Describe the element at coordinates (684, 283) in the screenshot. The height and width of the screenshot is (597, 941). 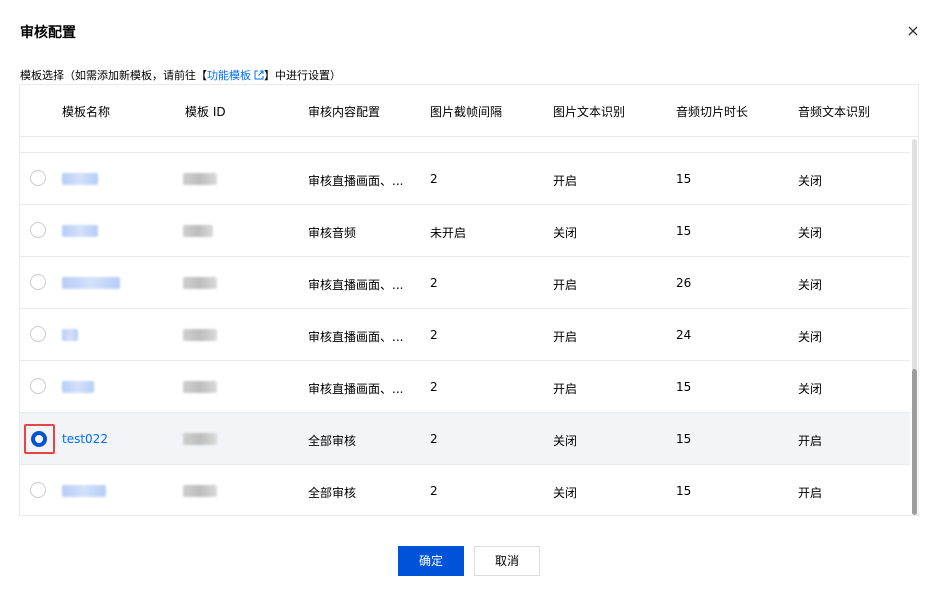
I see `audio-slice-cell: 26` at that location.